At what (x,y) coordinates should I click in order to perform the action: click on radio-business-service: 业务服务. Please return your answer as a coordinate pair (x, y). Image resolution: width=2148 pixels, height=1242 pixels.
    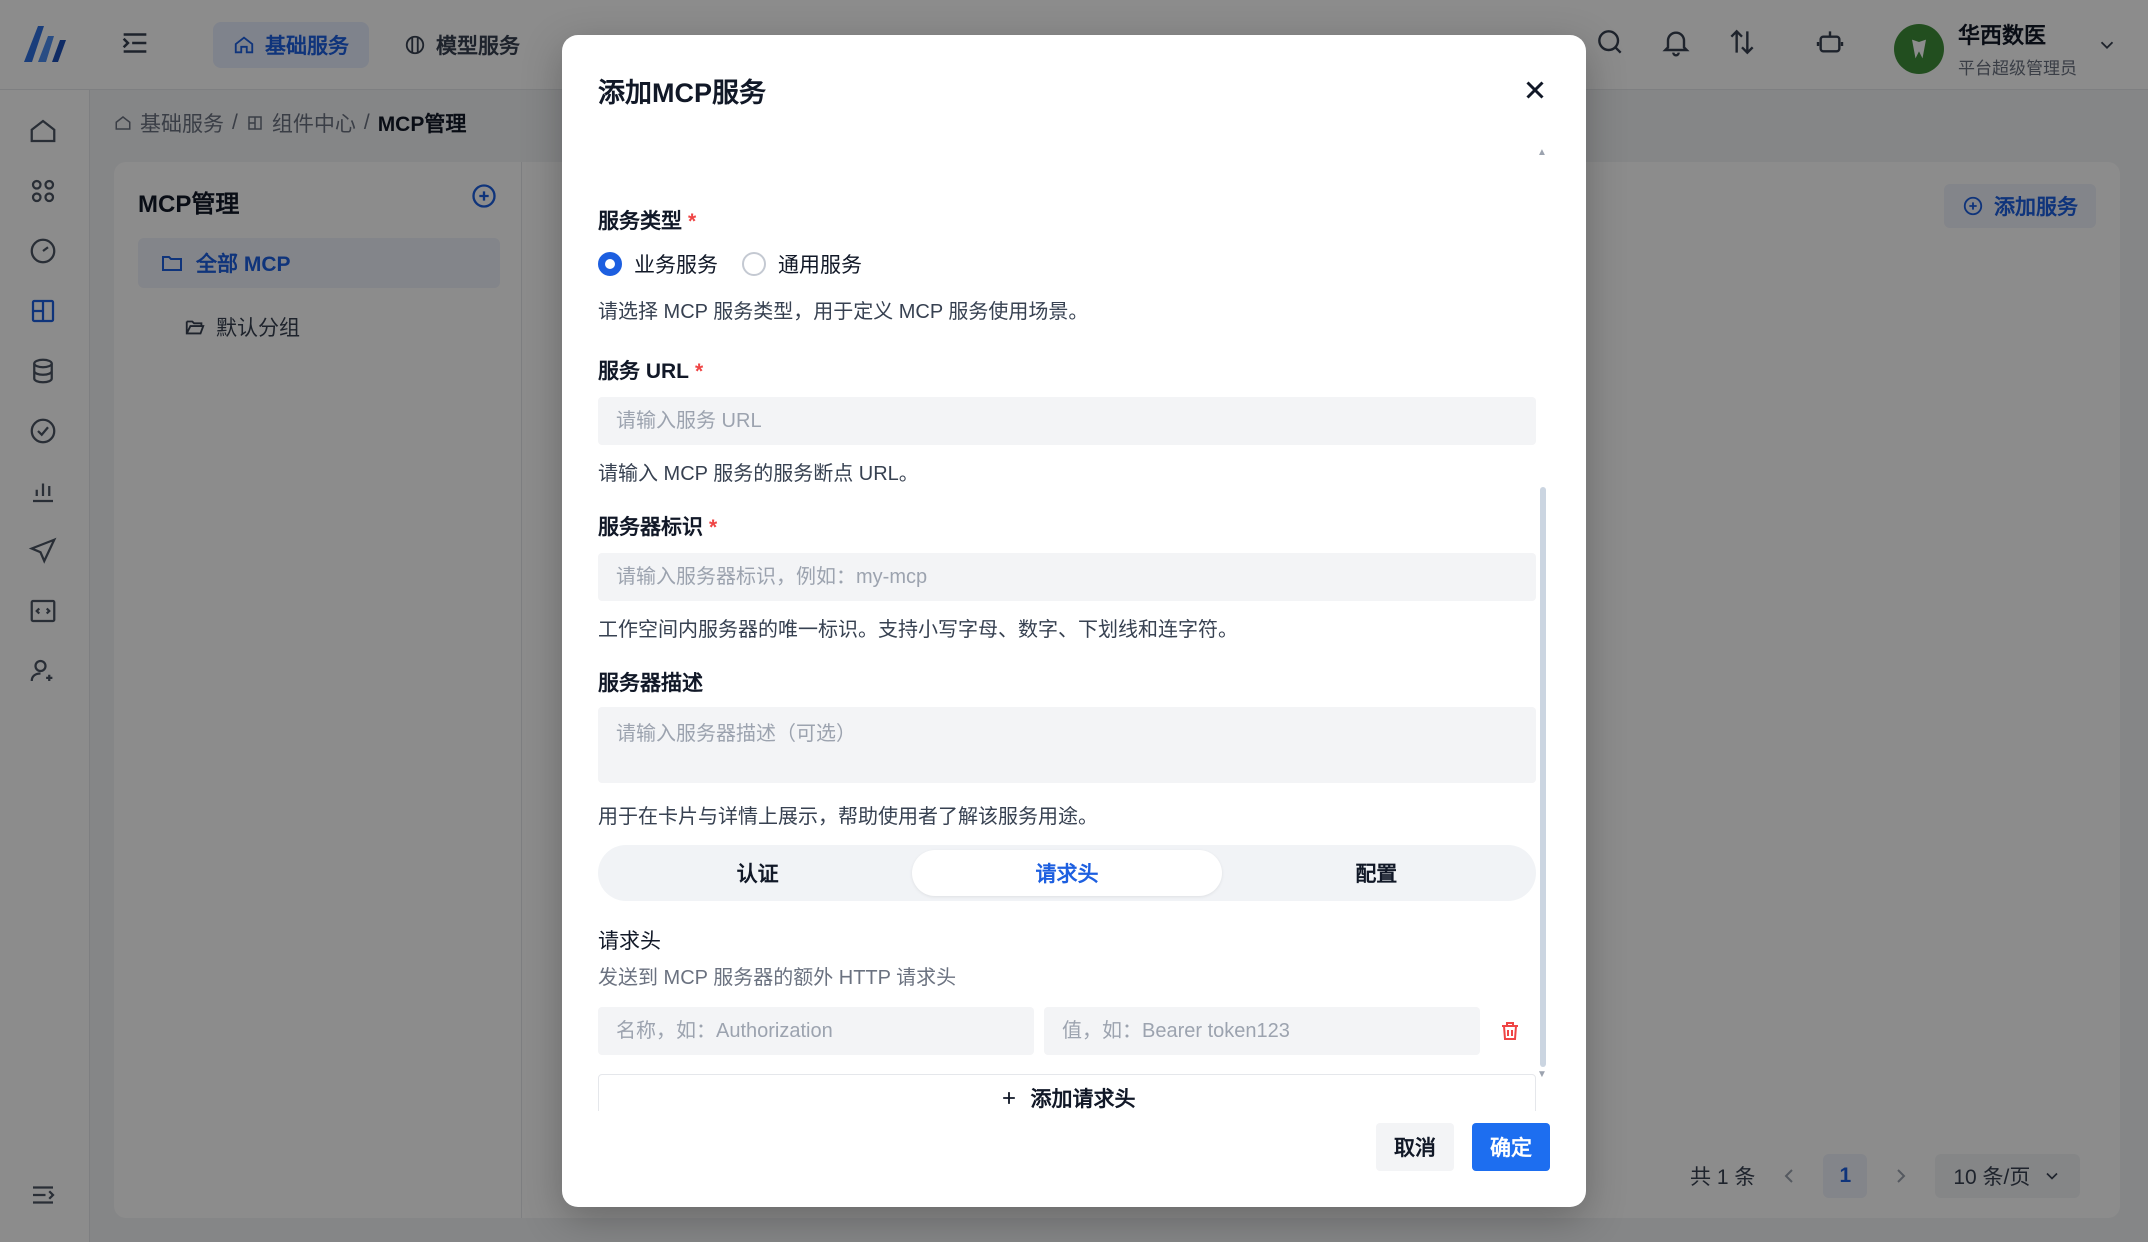
    Looking at the image, I should click on (658, 264).